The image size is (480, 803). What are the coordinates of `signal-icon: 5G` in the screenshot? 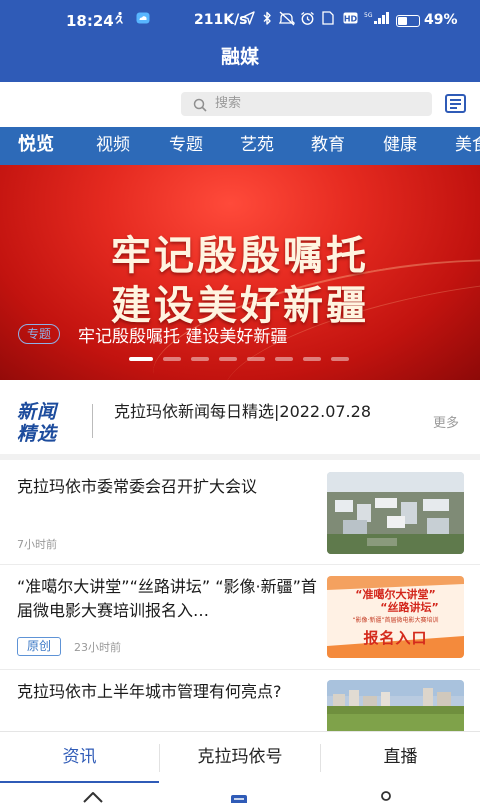 It's located at (377, 20).